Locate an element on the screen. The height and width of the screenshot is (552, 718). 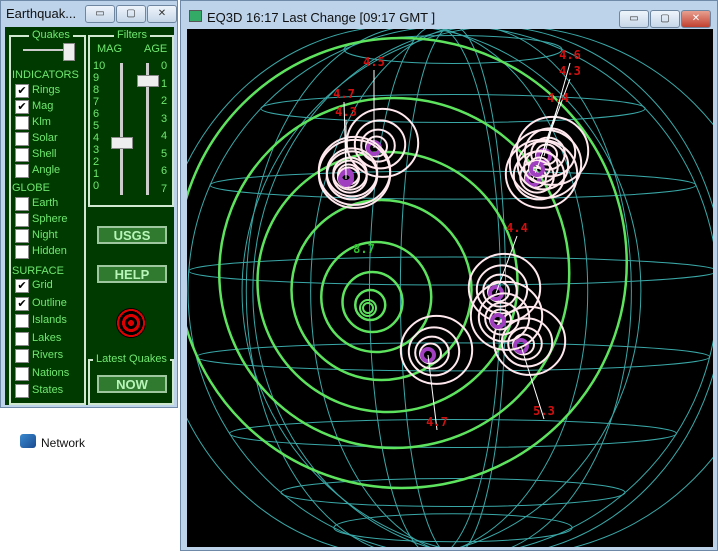
checkbox-earth is located at coordinates (22, 204).